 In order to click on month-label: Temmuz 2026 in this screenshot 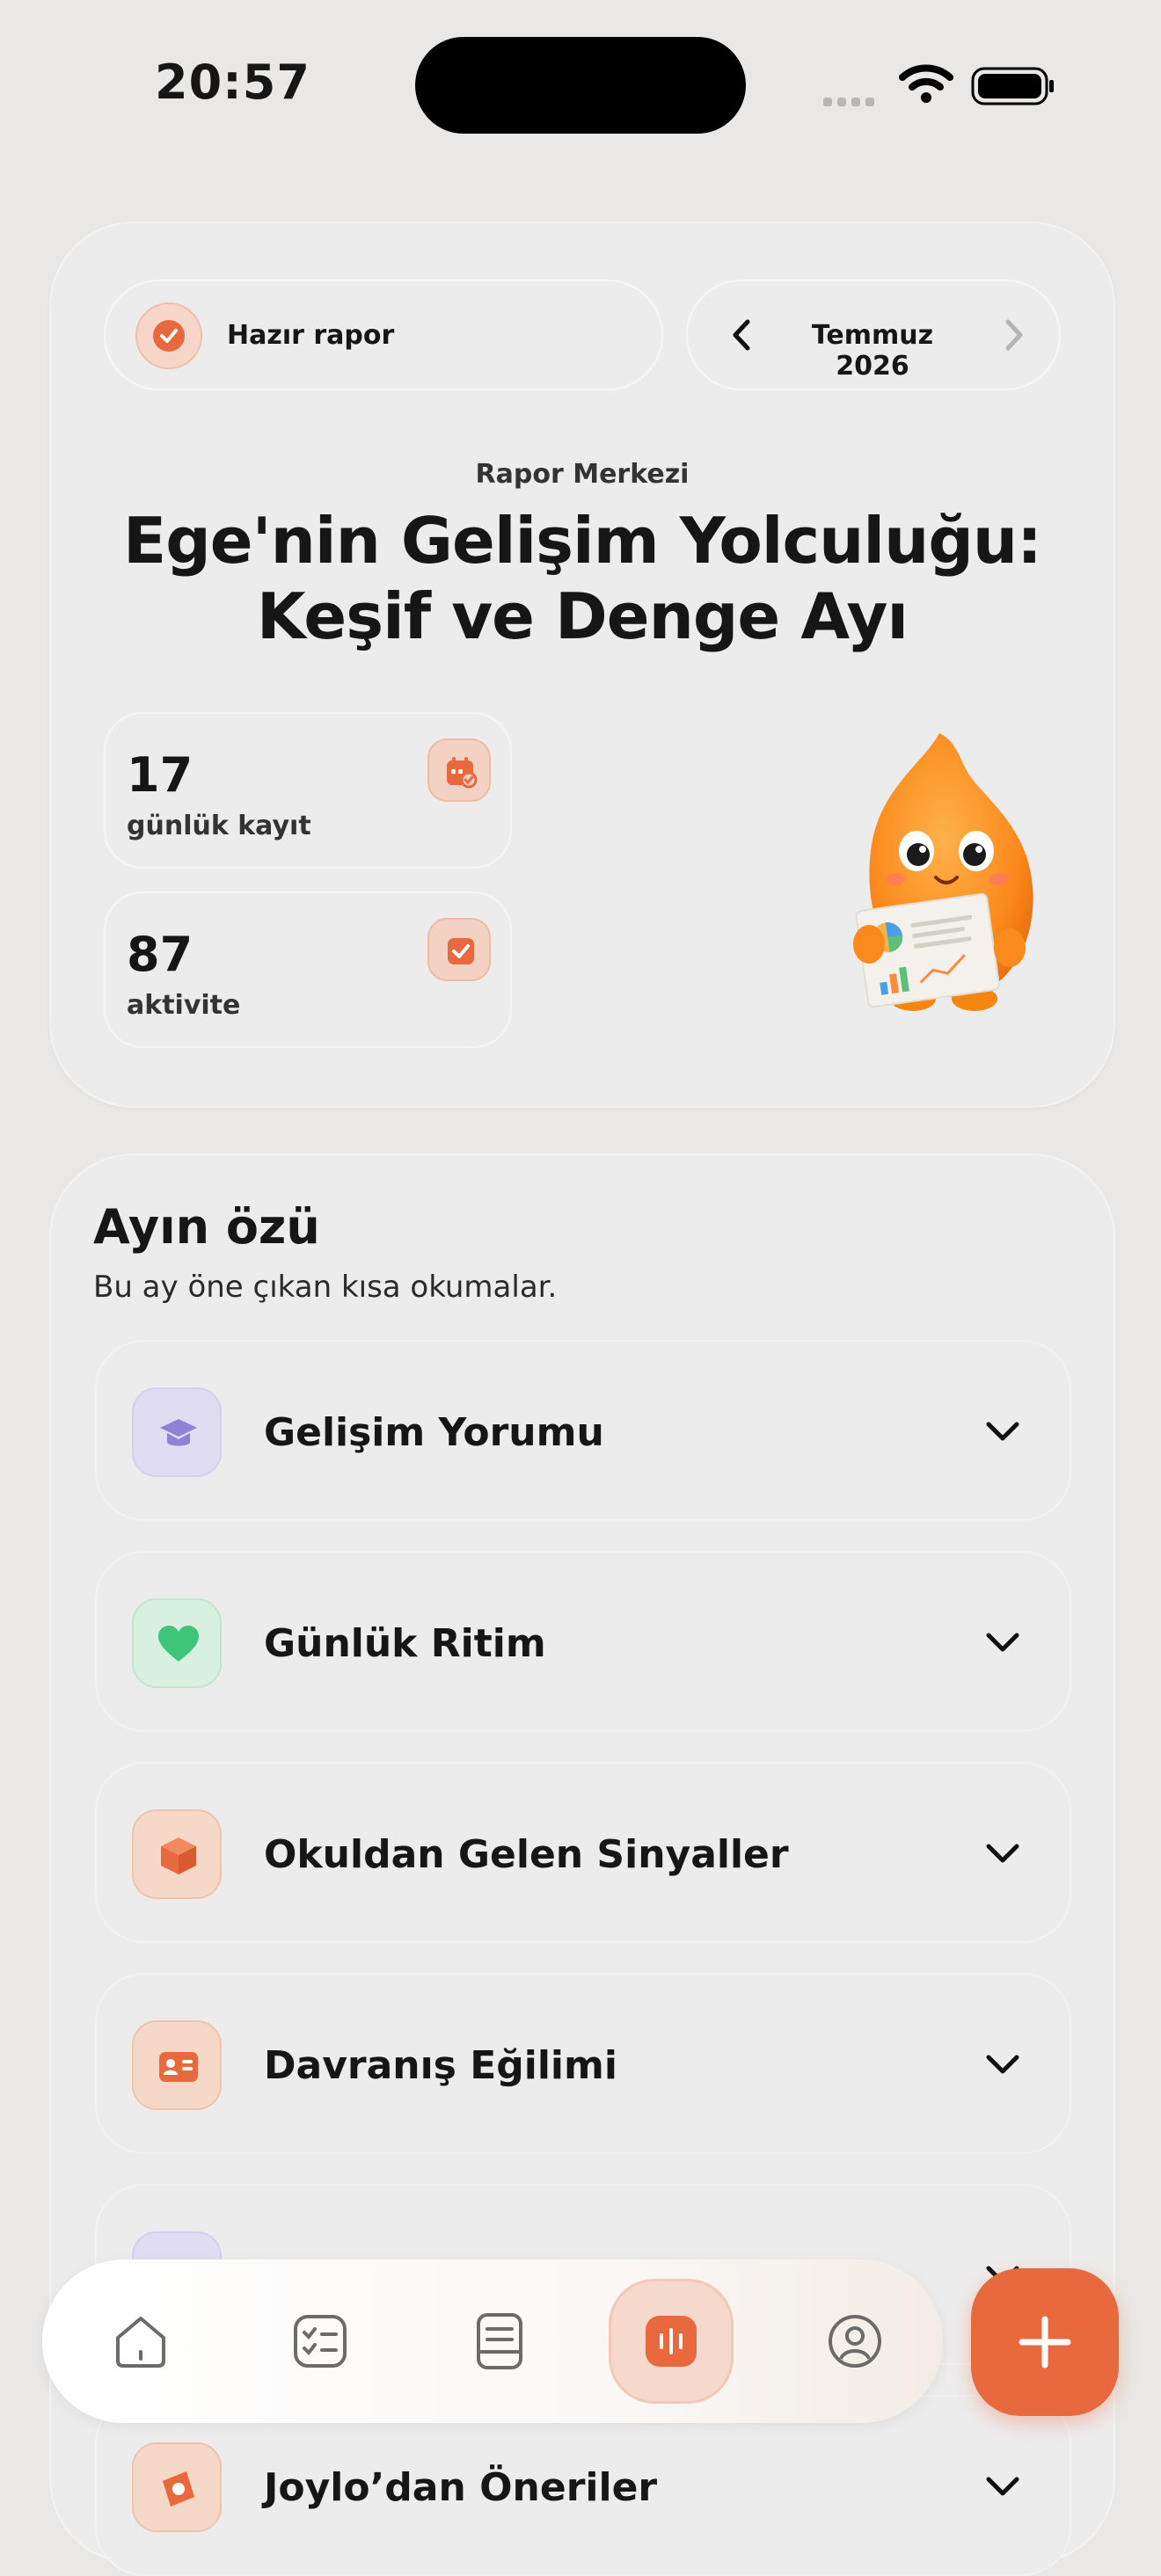, I will do `click(872, 351)`.